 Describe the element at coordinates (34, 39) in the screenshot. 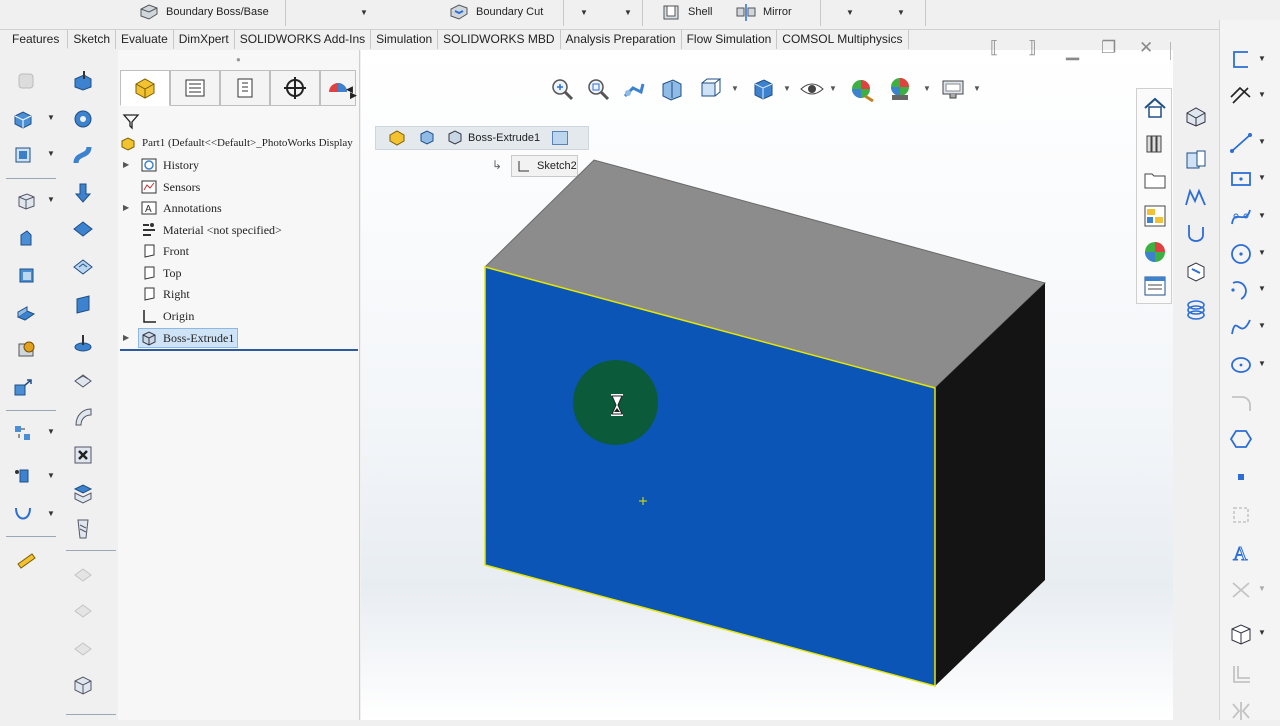

I see `tab-features: Features` at that location.